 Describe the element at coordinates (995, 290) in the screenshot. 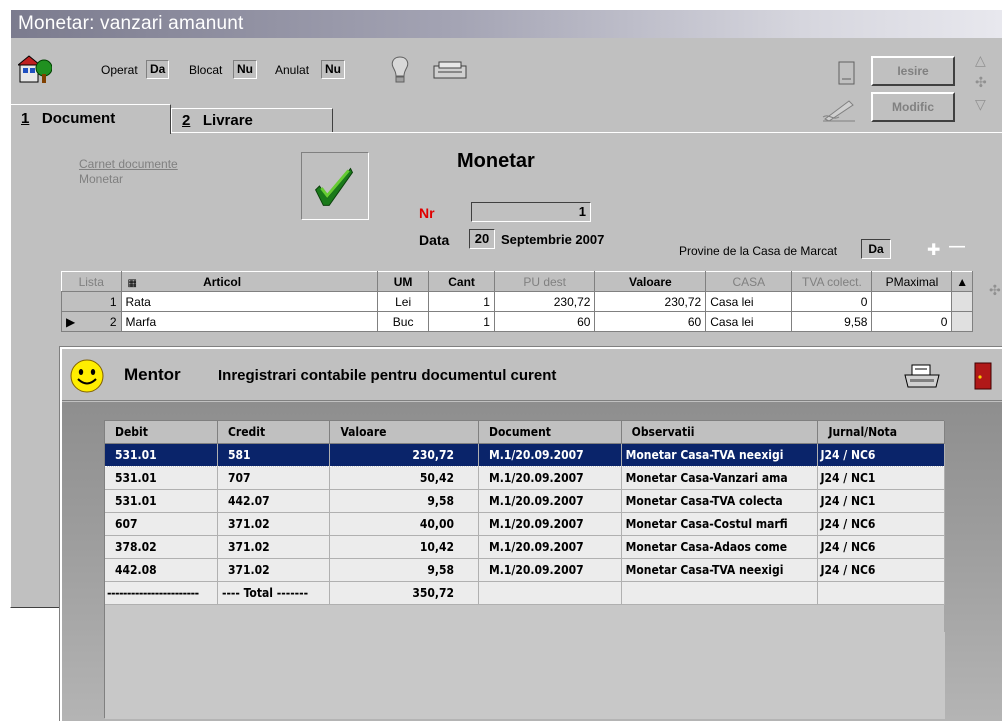

I see `grid-add-icon: ✣` at that location.